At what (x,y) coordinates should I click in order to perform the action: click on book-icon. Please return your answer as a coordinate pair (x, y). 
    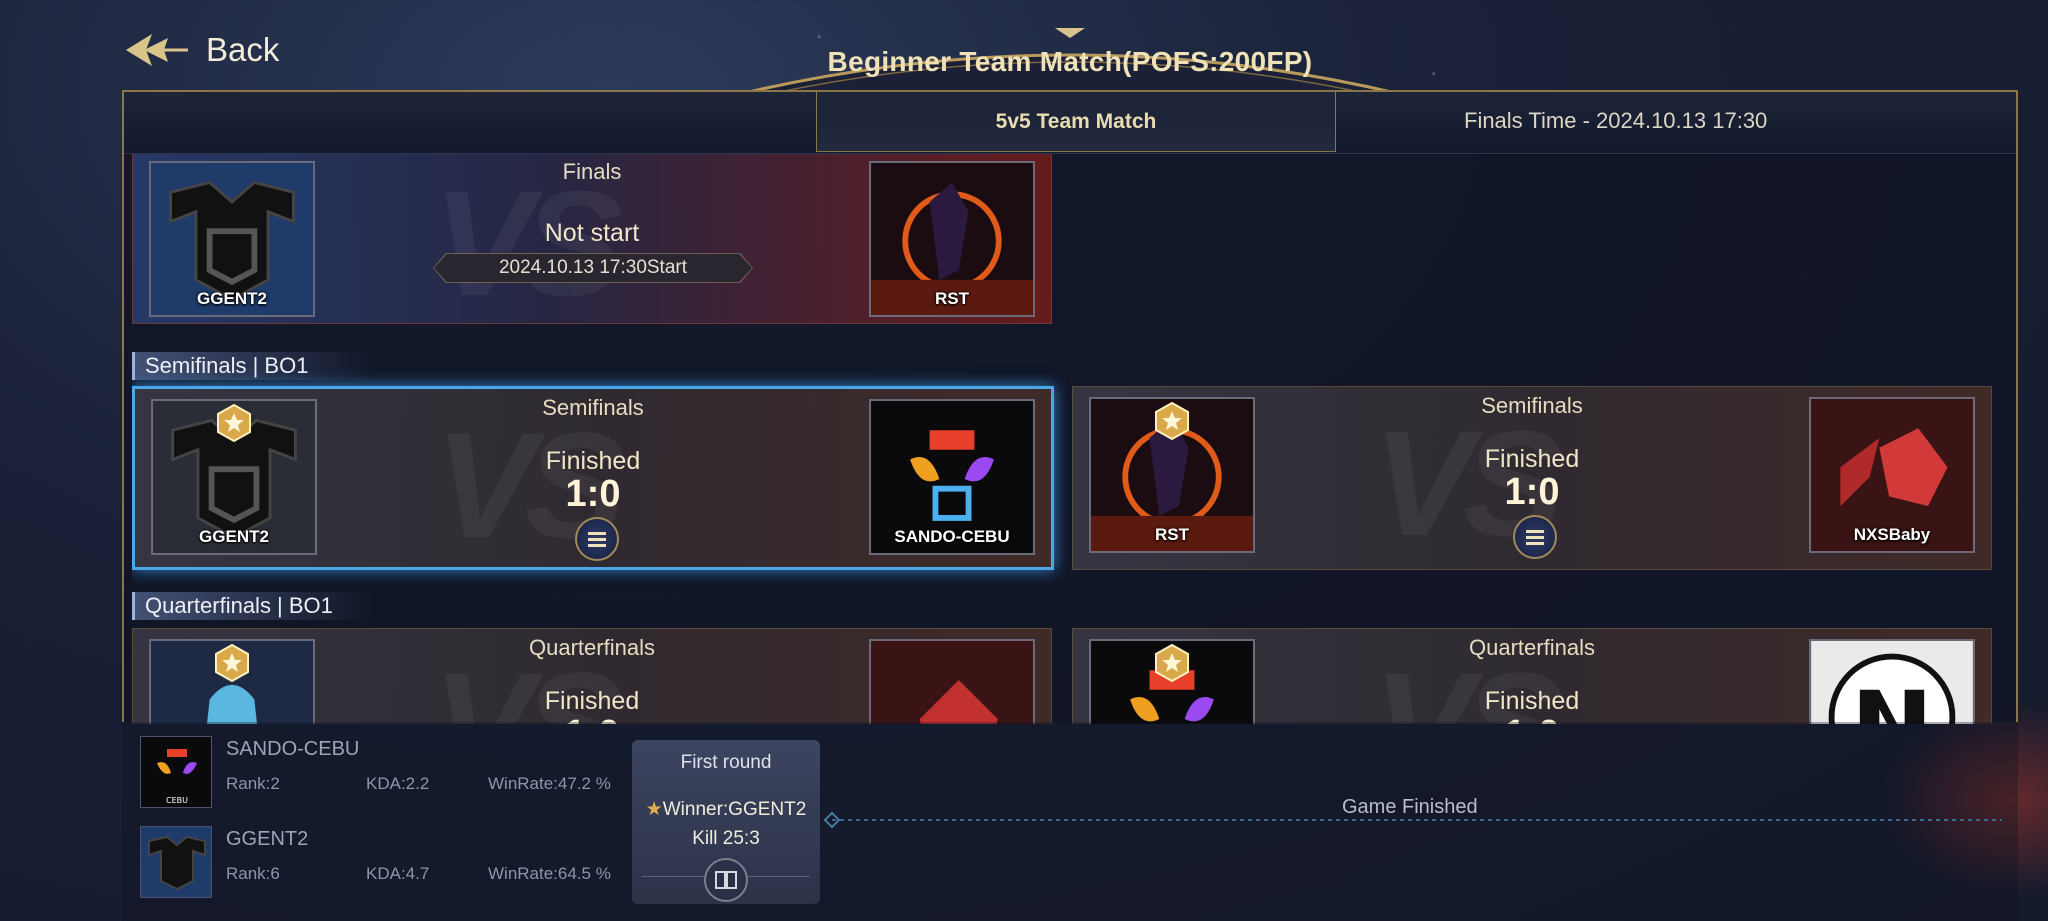
    Looking at the image, I should click on (726, 880).